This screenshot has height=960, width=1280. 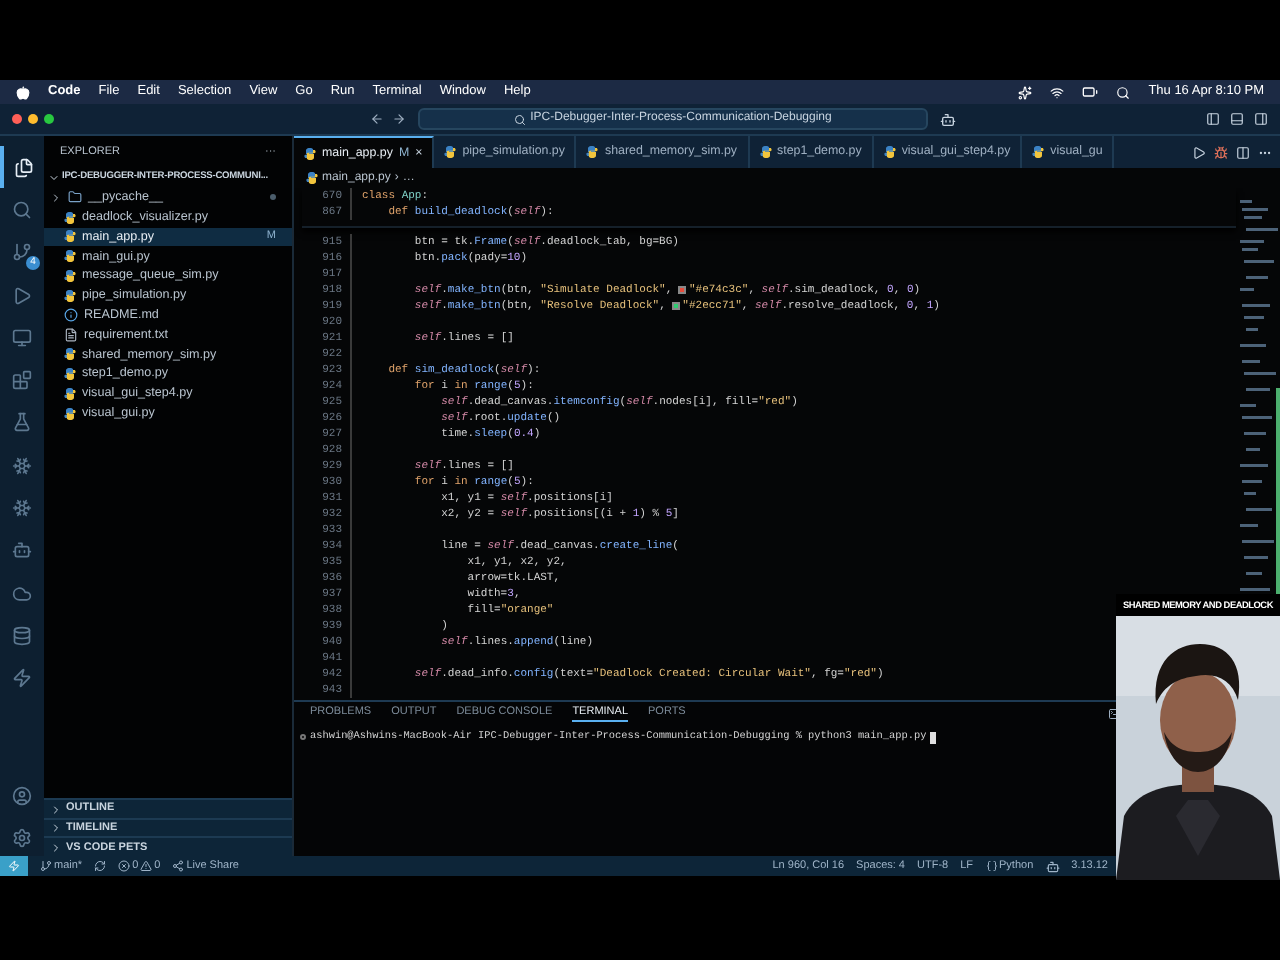 What do you see at coordinates (22, 593) in the screenshot?
I see `cloud-icon` at bounding box center [22, 593].